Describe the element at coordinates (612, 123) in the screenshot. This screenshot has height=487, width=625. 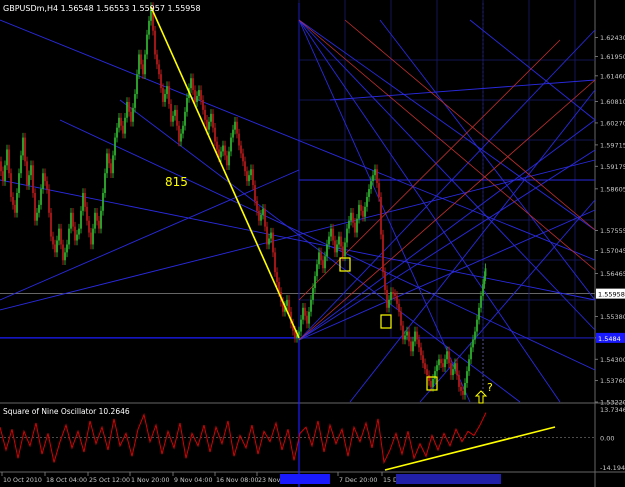
I see `price-tick-label: 1.60270` at that location.